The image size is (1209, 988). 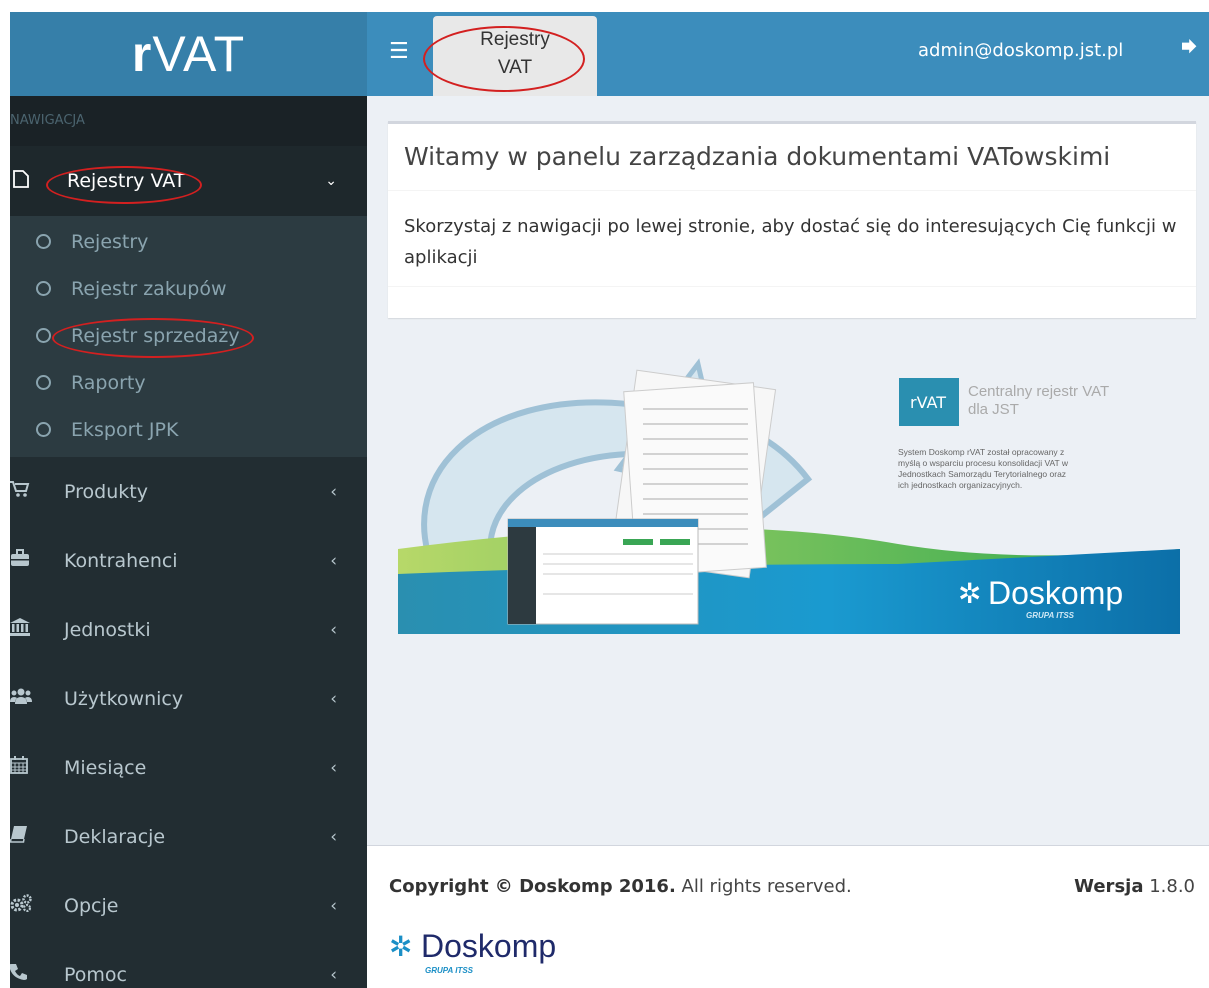 I want to click on briefcase-icon, so click(x=23, y=560).